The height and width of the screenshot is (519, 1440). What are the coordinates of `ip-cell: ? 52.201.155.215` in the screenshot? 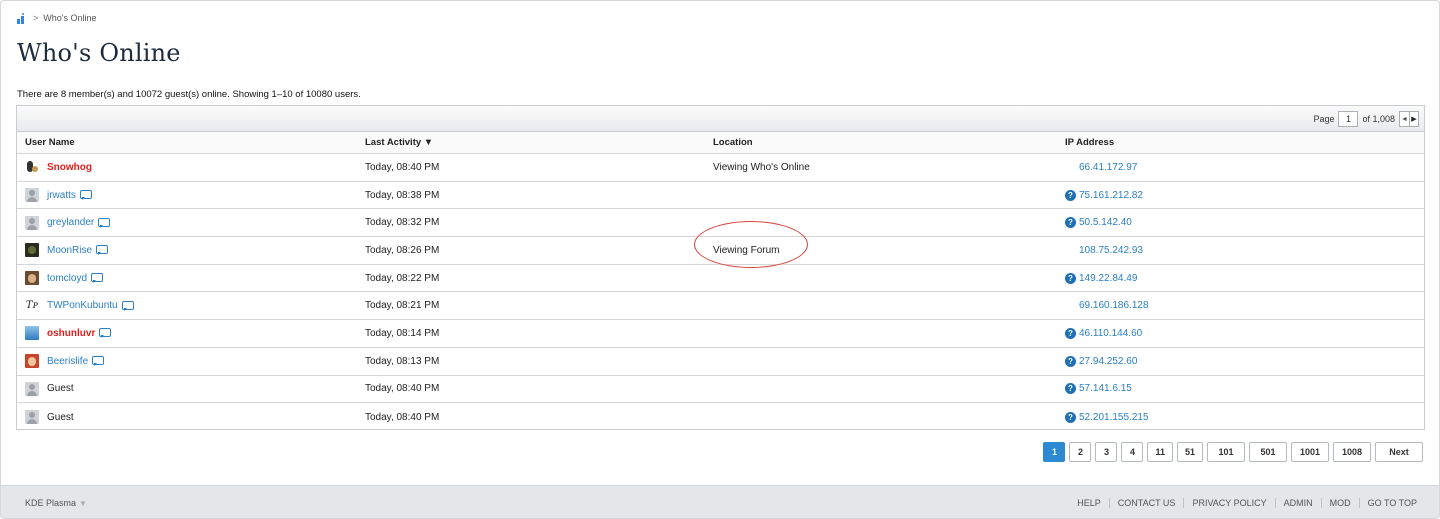 It's located at (1236, 417).